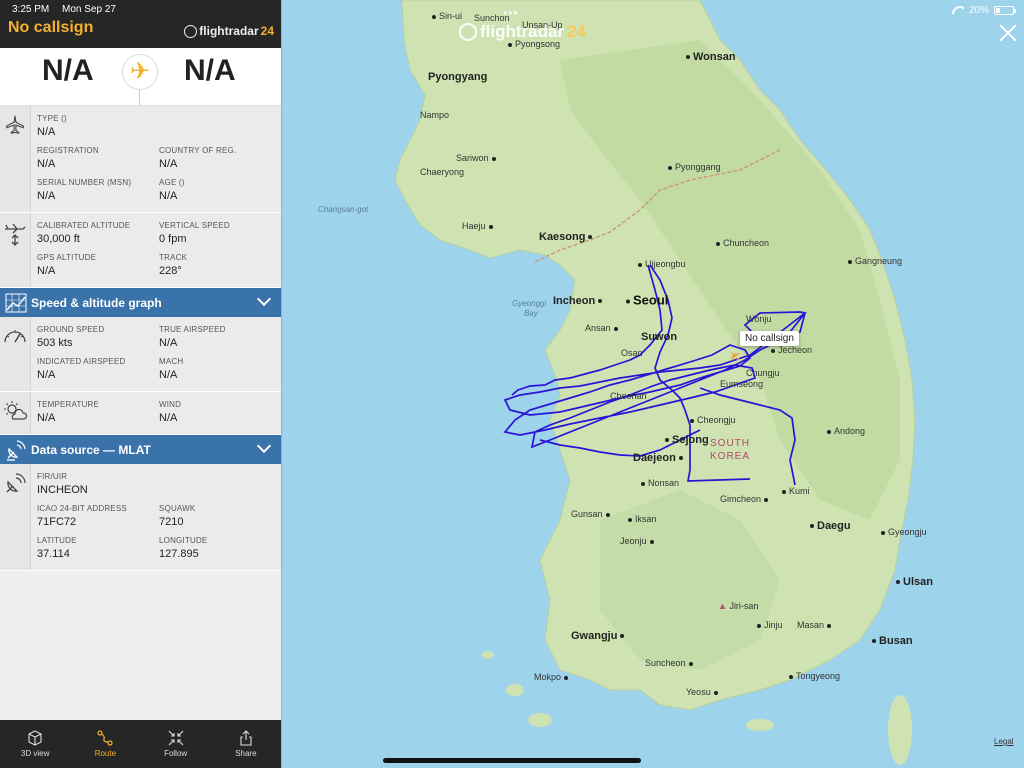  Describe the element at coordinates (770, 625) in the screenshot. I see `city-jinju: Jinju` at that location.